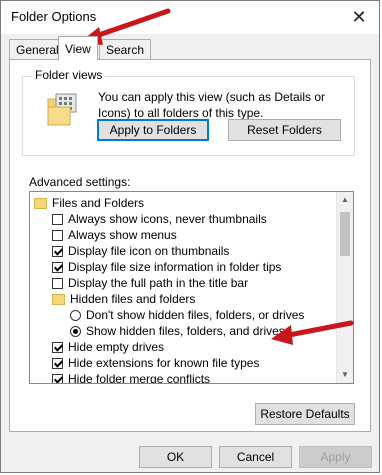 This screenshot has height=475, width=382. What do you see at coordinates (159, 219) in the screenshot?
I see `setting-always-show-icons: Always show icons, never thumbnails` at bounding box center [159, 219].